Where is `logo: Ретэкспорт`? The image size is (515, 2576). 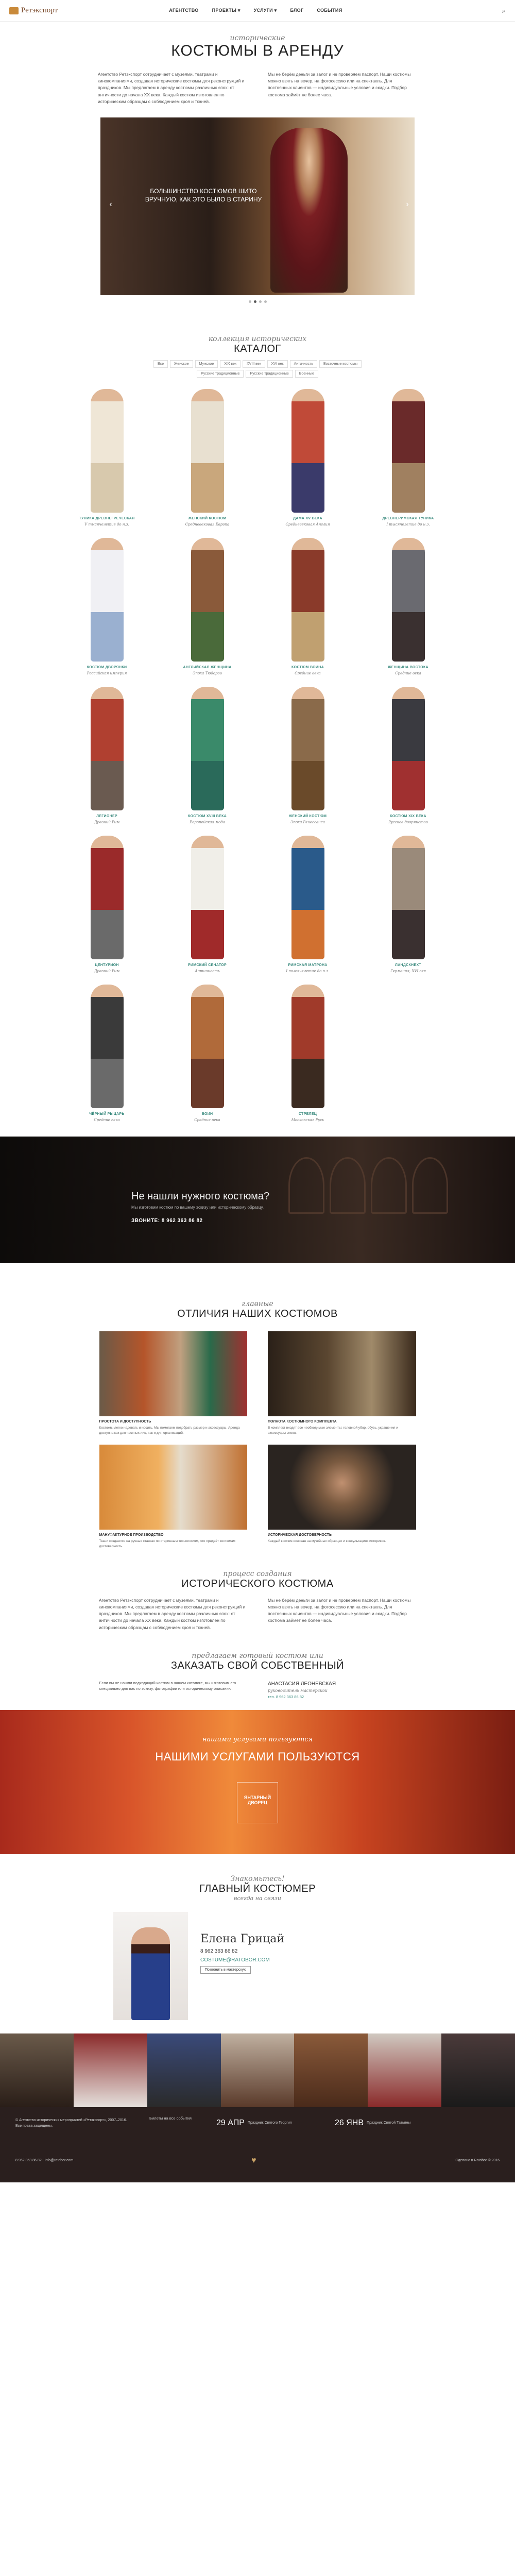
logo: Ретэкспорт is located at coordinates (66, 10).